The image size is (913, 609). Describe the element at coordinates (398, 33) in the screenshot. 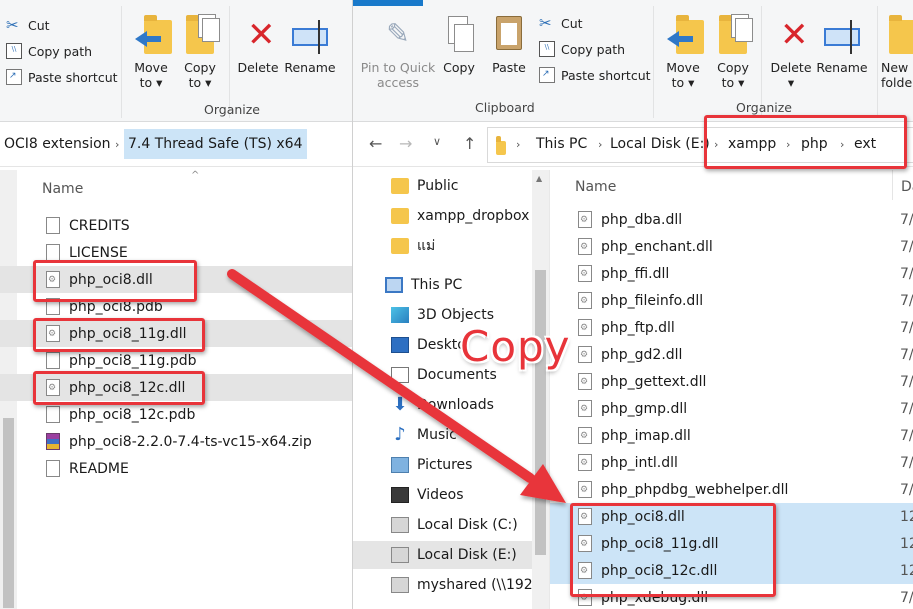

I see `pin-icon: ✎` at that location.